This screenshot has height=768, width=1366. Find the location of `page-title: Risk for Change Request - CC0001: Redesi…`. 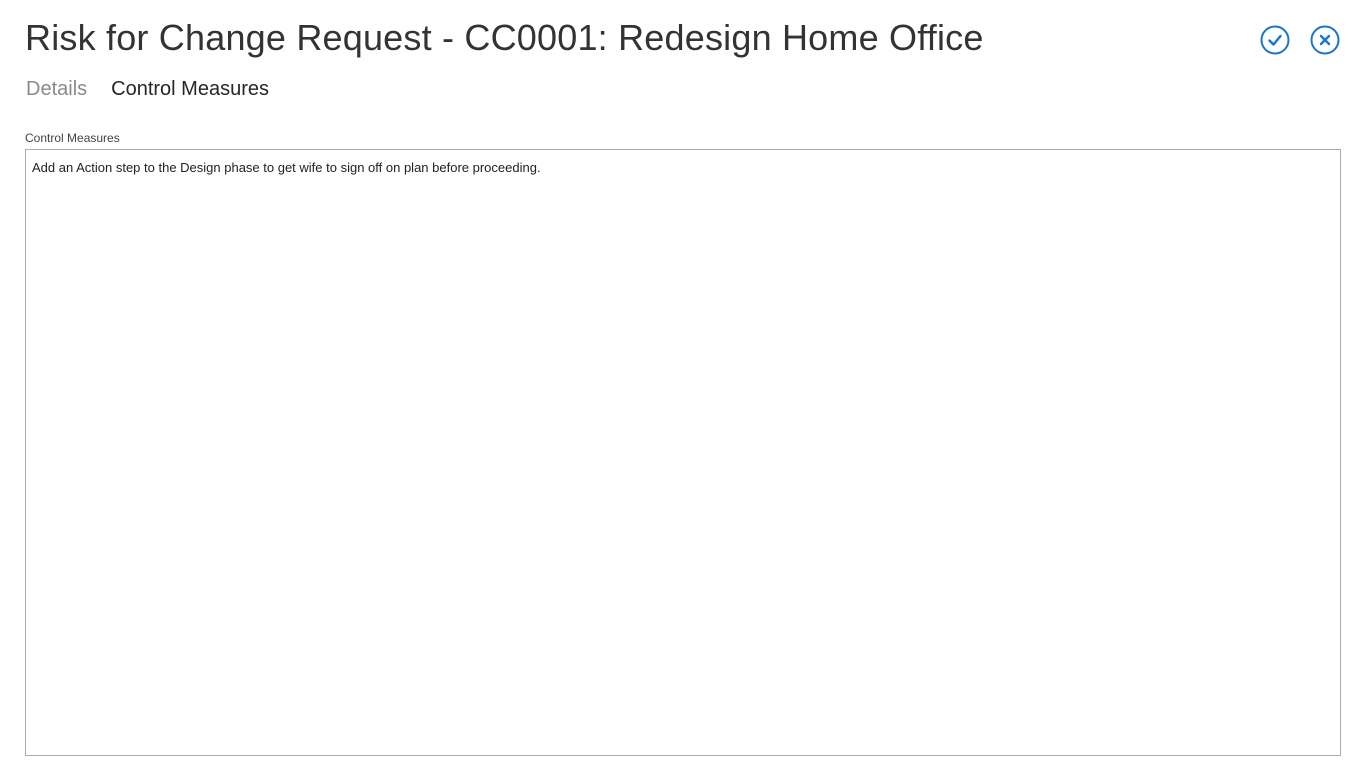

page-title: Risk for Change Request - CC0001: Redesi… is located at coordinates (504, 37).